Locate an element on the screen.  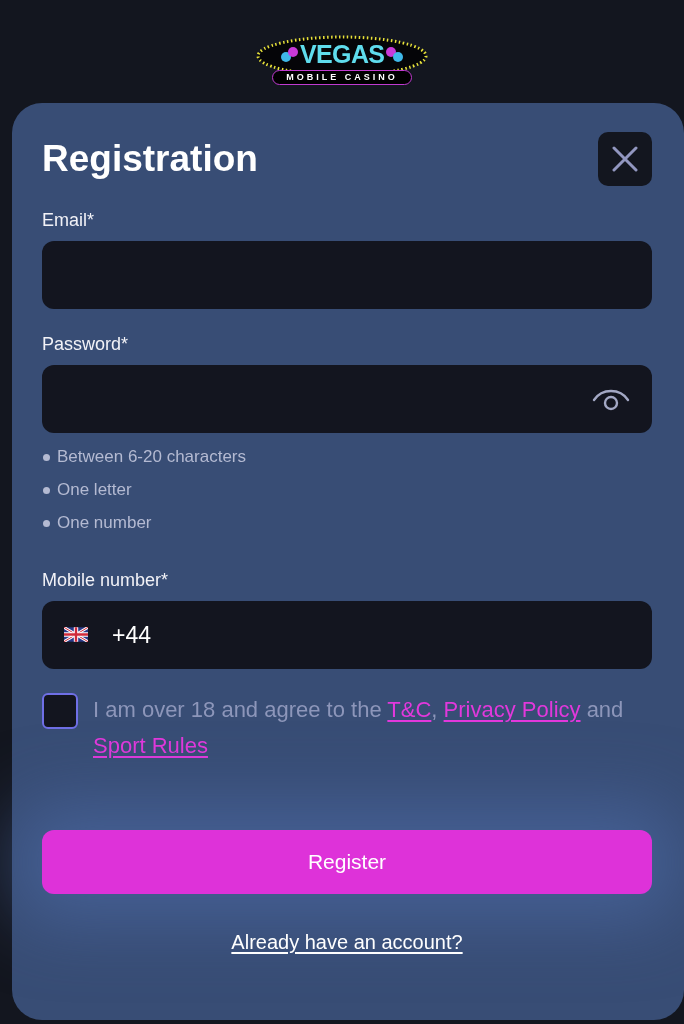
agreement-text: I am over 18 and agree to the T&C, Privacy Policy and Sport Rules is located at coordinates (359, 728).